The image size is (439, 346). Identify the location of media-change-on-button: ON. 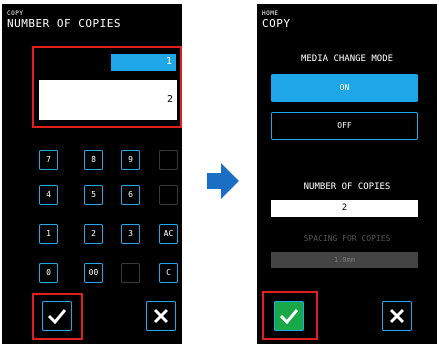
(344, 88).